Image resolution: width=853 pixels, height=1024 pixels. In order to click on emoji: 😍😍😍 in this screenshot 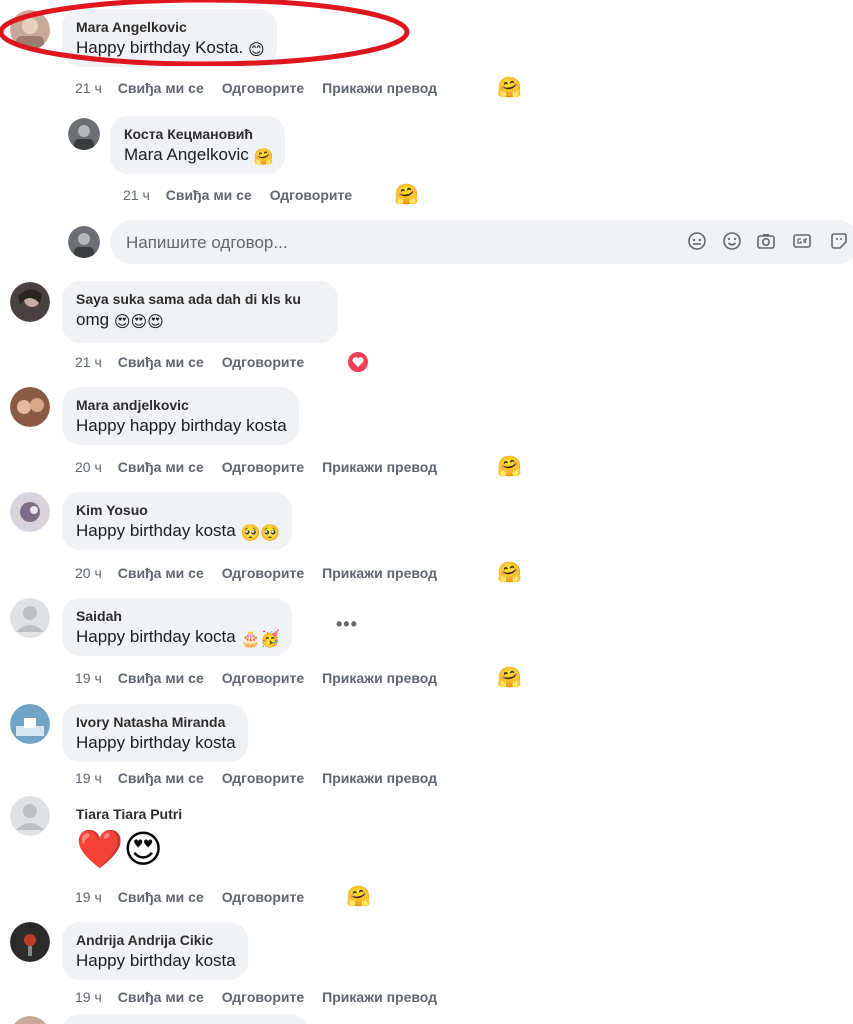, I will do `click(138, 322)`.